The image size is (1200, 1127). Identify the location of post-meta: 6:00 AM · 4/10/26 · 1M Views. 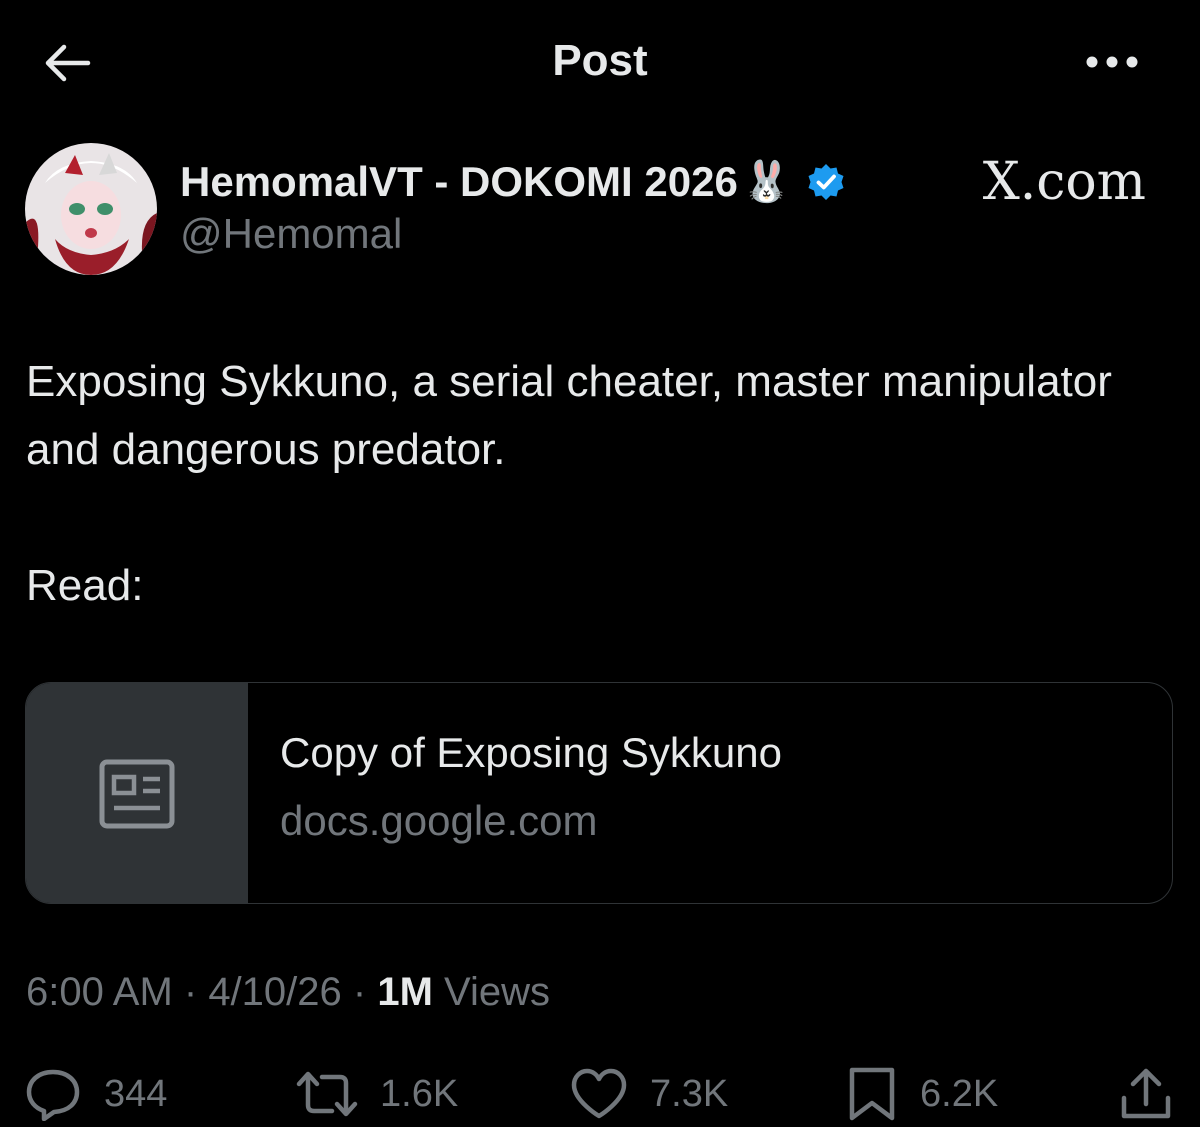
(288, 992).